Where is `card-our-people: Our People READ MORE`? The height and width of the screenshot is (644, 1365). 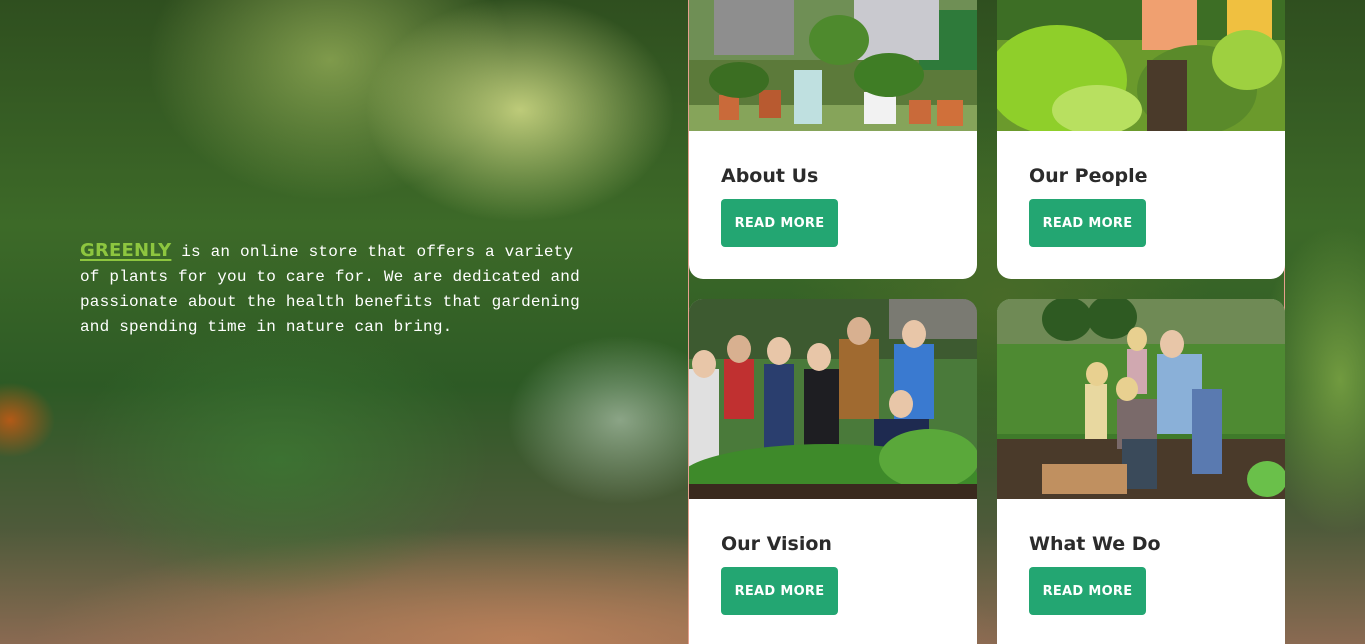 card-our-people: Our People READ MORE is located at coordinates (1141, 139).